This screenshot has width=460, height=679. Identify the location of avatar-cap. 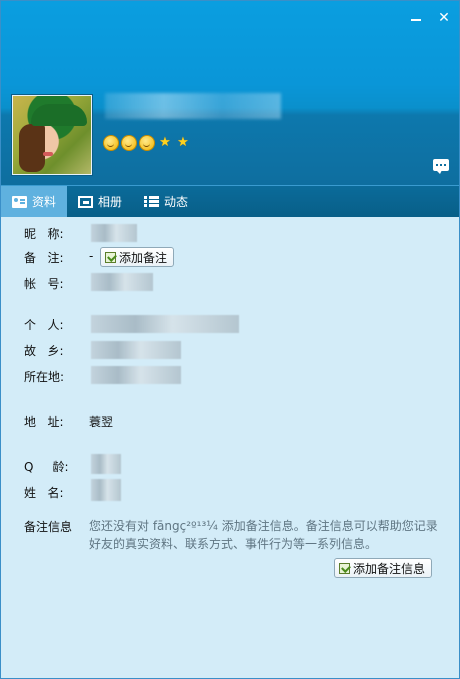
(59, 115).